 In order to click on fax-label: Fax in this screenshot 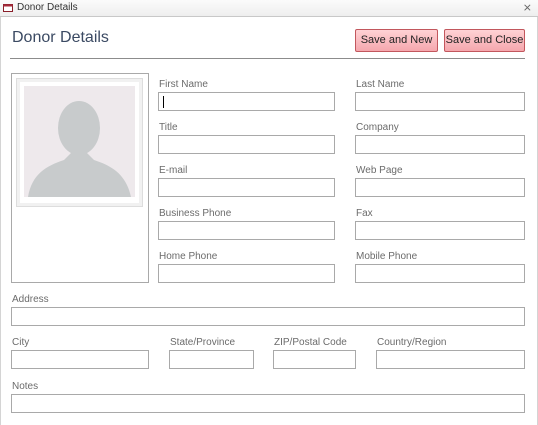, I will do `click(364, 213)`.